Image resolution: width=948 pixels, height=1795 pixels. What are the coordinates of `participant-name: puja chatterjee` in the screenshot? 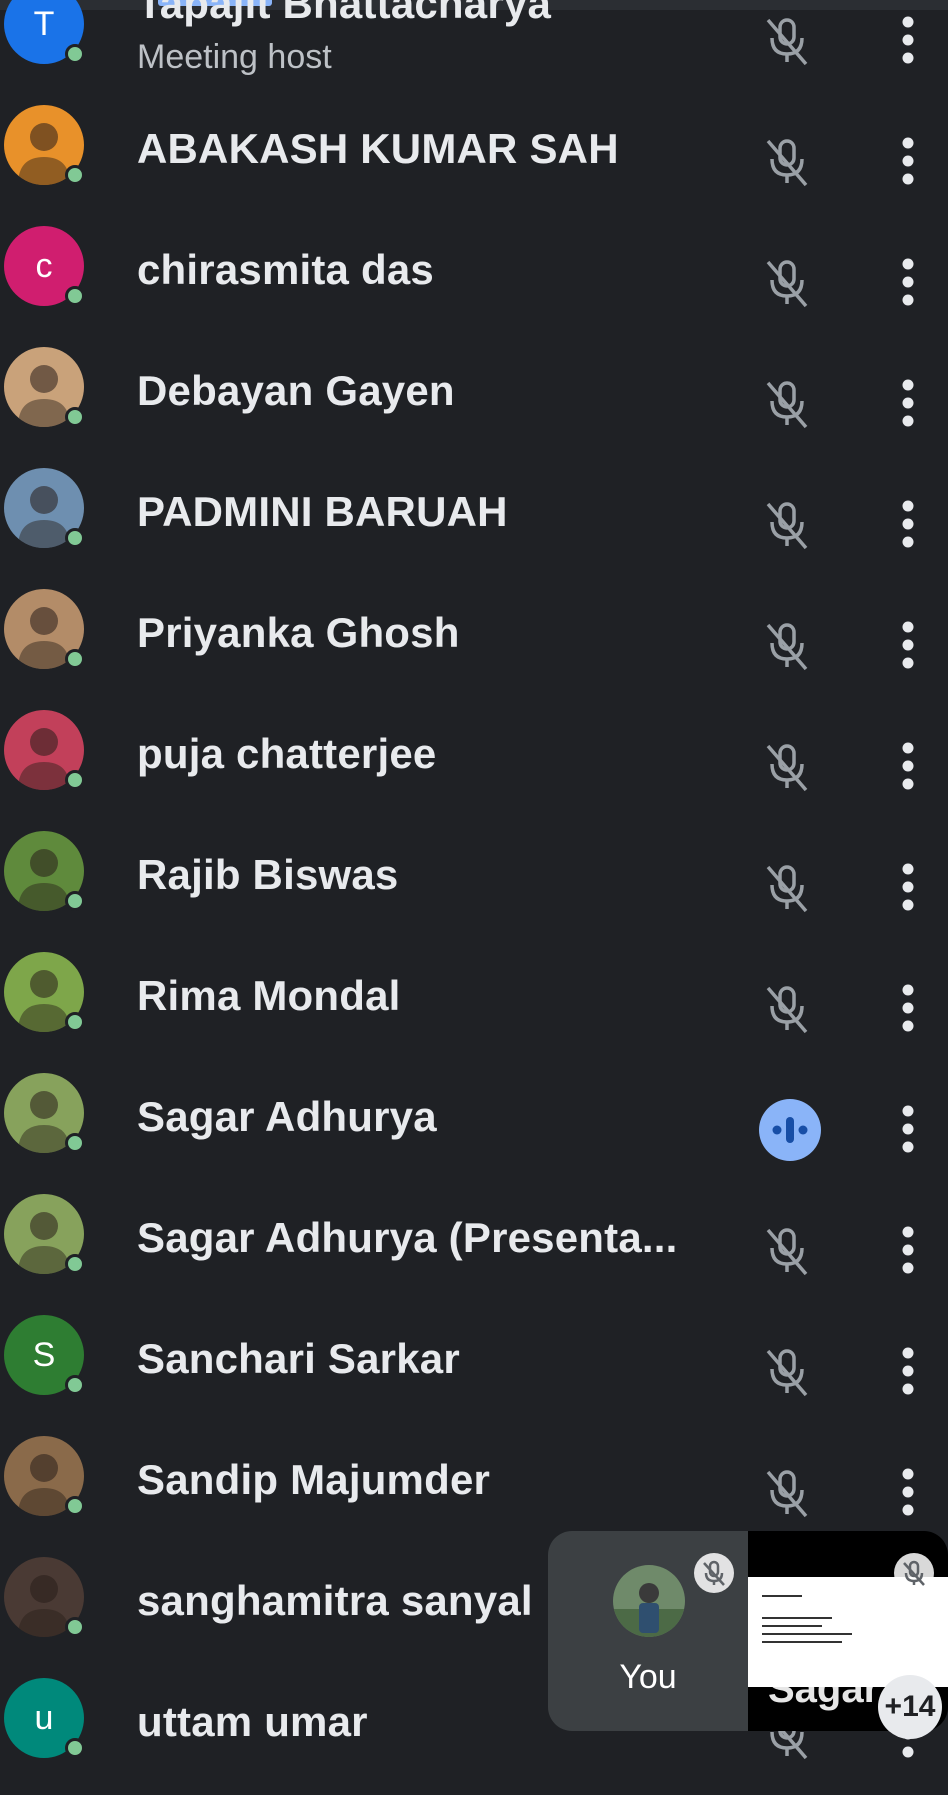 It's located at (287, 753).